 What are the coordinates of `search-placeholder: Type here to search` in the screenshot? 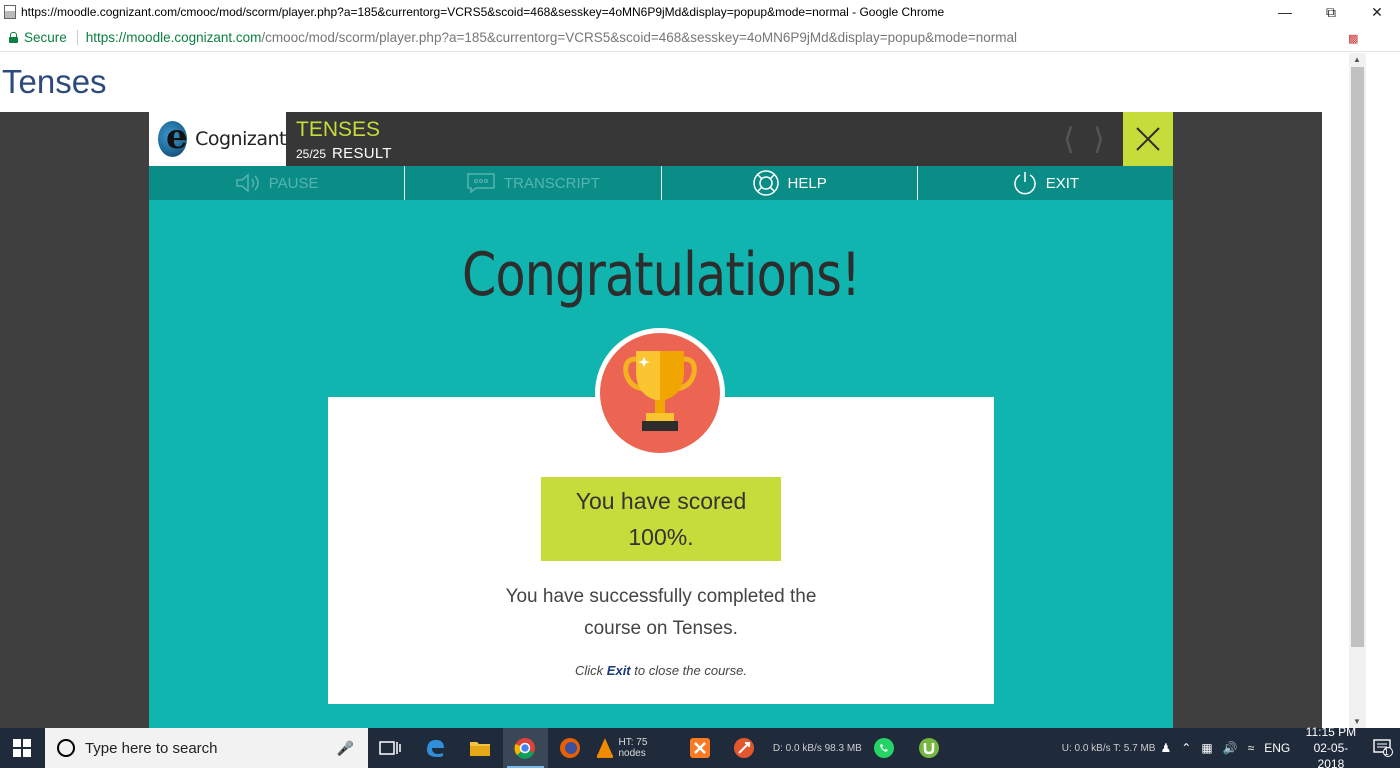 It's located at (151, 748).